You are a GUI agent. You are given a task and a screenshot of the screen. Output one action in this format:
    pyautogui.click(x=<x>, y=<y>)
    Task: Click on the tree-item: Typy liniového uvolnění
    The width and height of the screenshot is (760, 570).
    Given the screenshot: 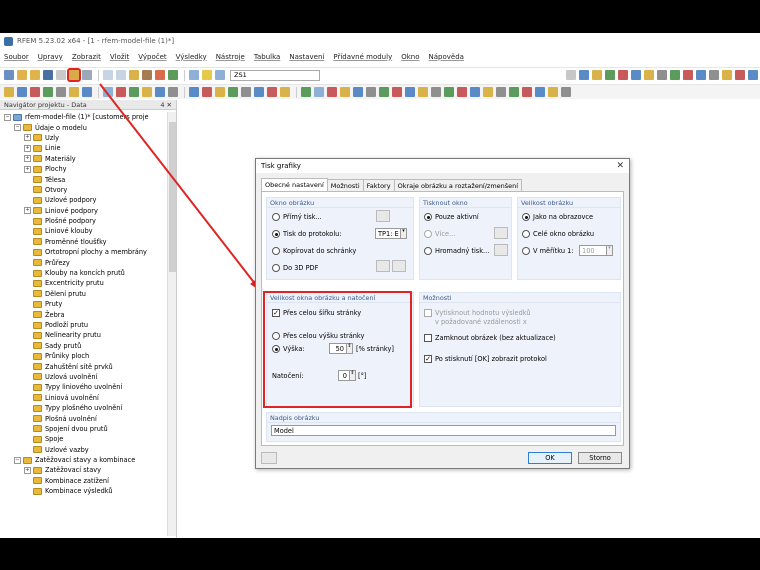 What is the action you would take?
    pyautogui.click(x=88, y=387)
    